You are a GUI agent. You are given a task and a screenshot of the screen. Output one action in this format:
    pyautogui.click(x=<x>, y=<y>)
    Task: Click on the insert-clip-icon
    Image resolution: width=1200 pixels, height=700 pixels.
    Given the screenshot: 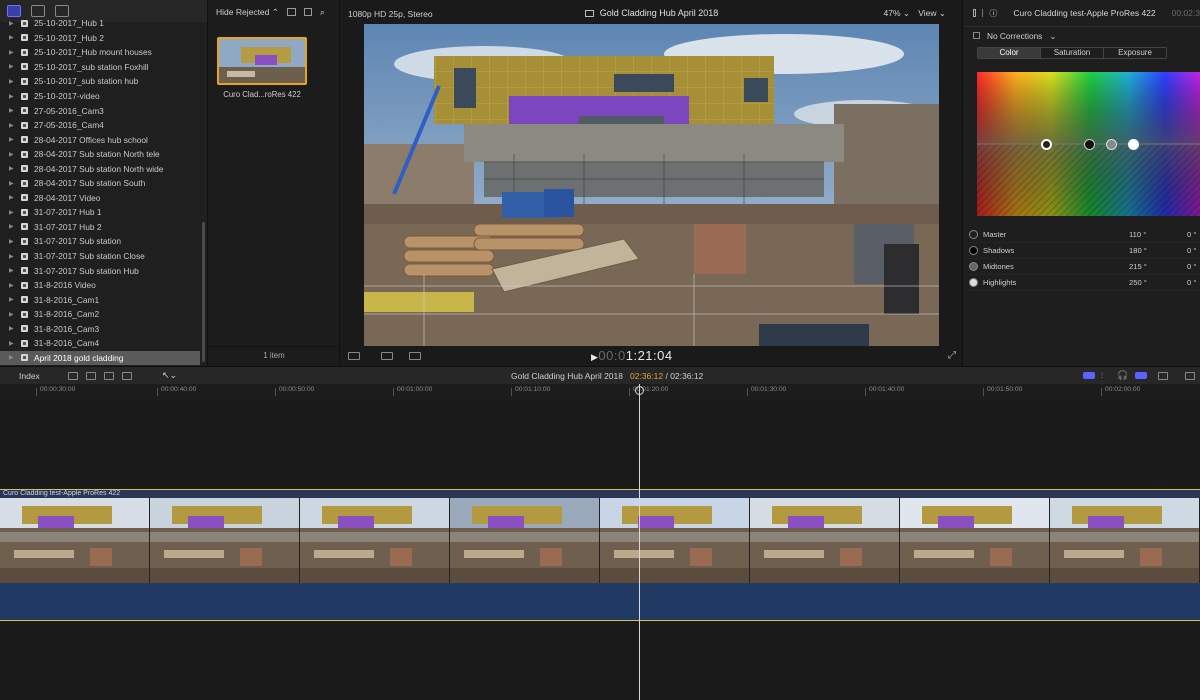 What is the action you would take?
    pyautogui.click(x=91, y=376)
    